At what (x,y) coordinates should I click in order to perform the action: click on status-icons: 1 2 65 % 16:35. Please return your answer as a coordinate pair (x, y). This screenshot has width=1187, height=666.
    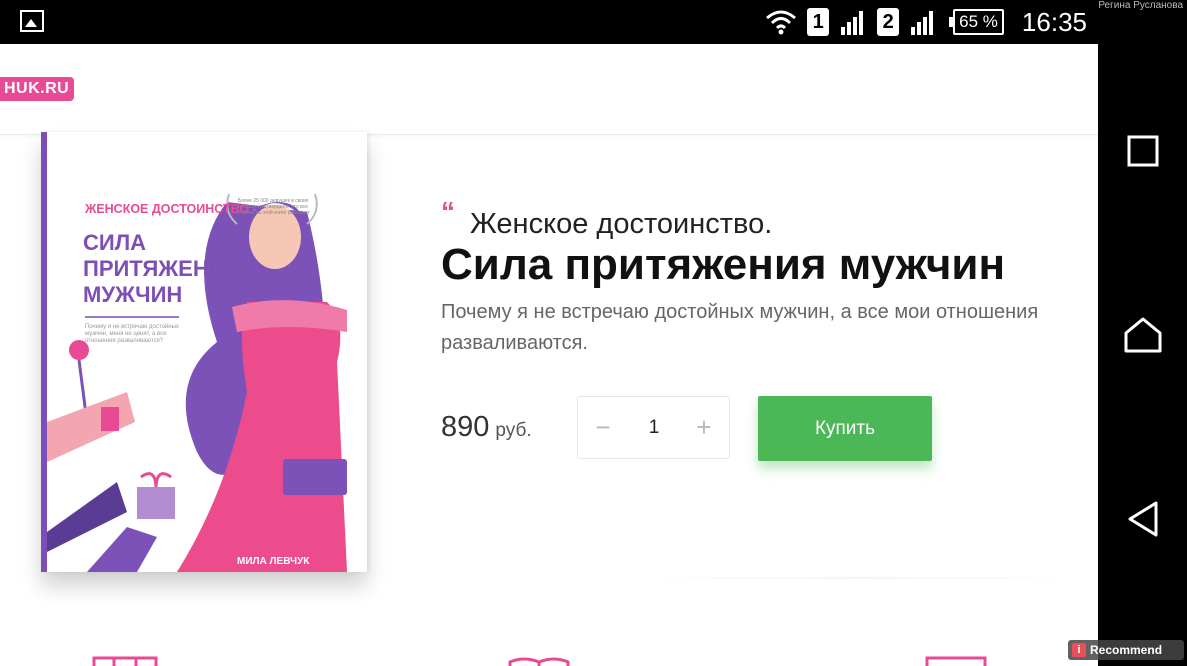
    Looking at the image, I should click on (926, 22).